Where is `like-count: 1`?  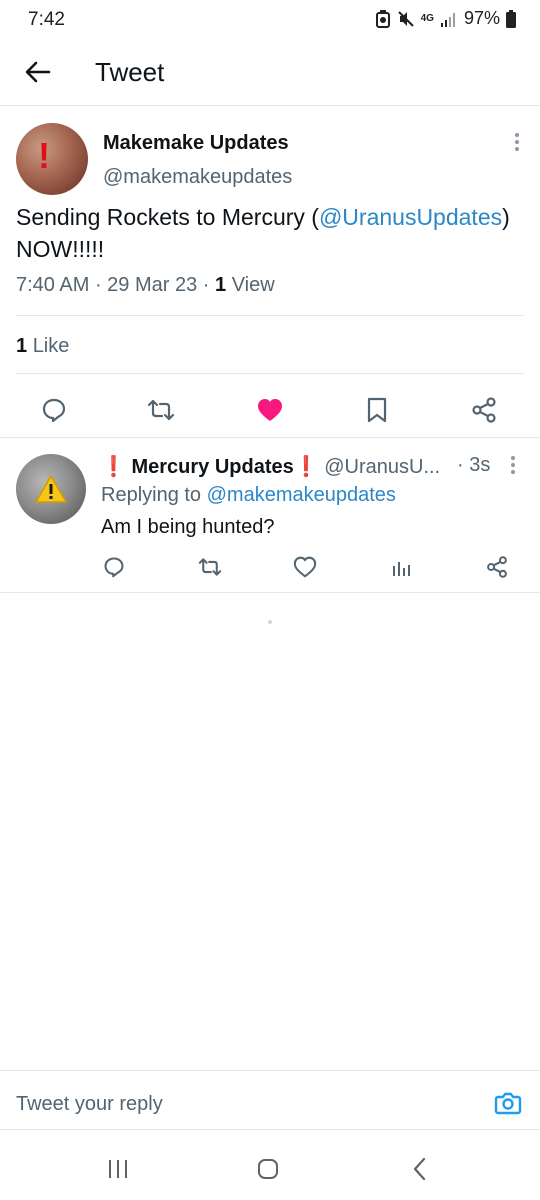 like-count: 1 is located at coordinates (22, 346).